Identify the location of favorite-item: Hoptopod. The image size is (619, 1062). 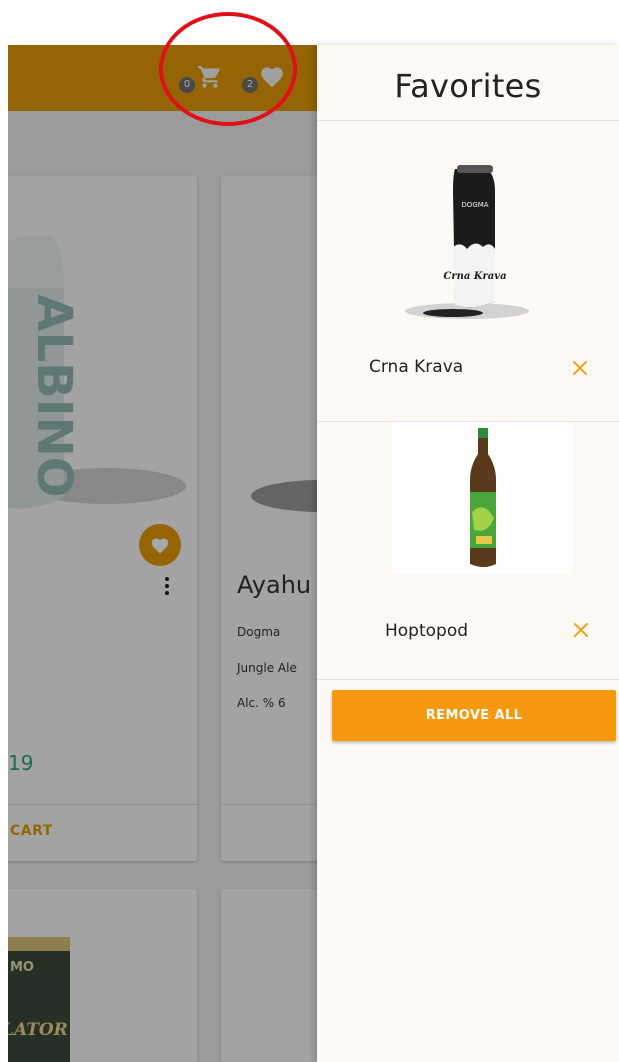
(468, 551).